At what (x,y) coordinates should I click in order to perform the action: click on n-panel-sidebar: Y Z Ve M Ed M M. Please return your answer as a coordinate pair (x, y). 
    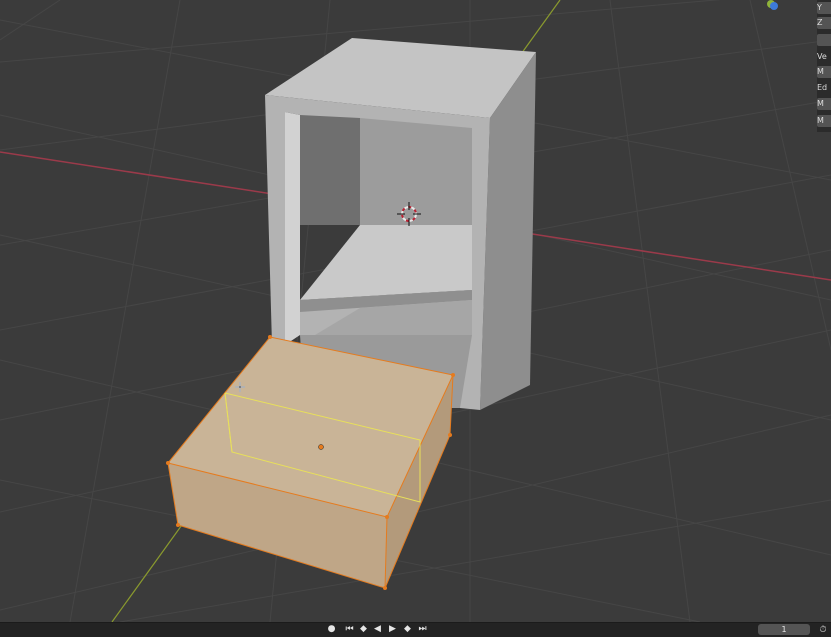
    Looking at the image, I should click on (824, 66).